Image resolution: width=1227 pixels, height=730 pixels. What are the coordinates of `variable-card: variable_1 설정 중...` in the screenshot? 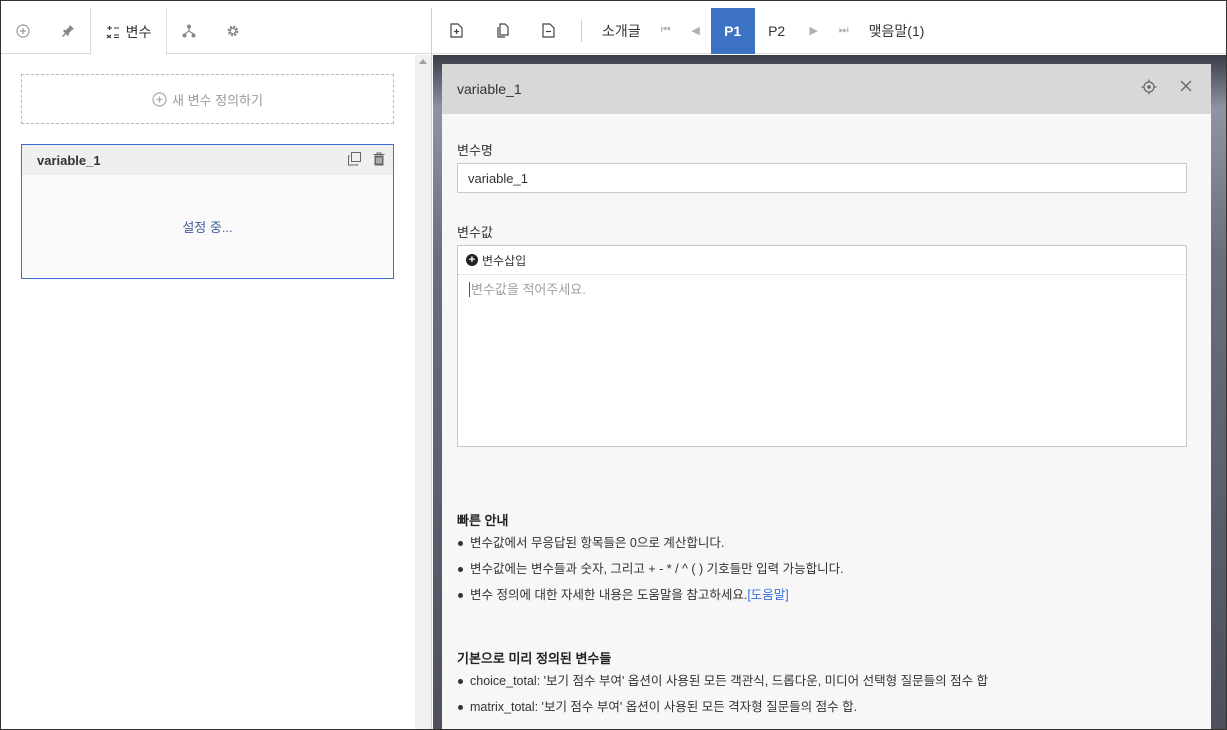 It's located at (207, 211).